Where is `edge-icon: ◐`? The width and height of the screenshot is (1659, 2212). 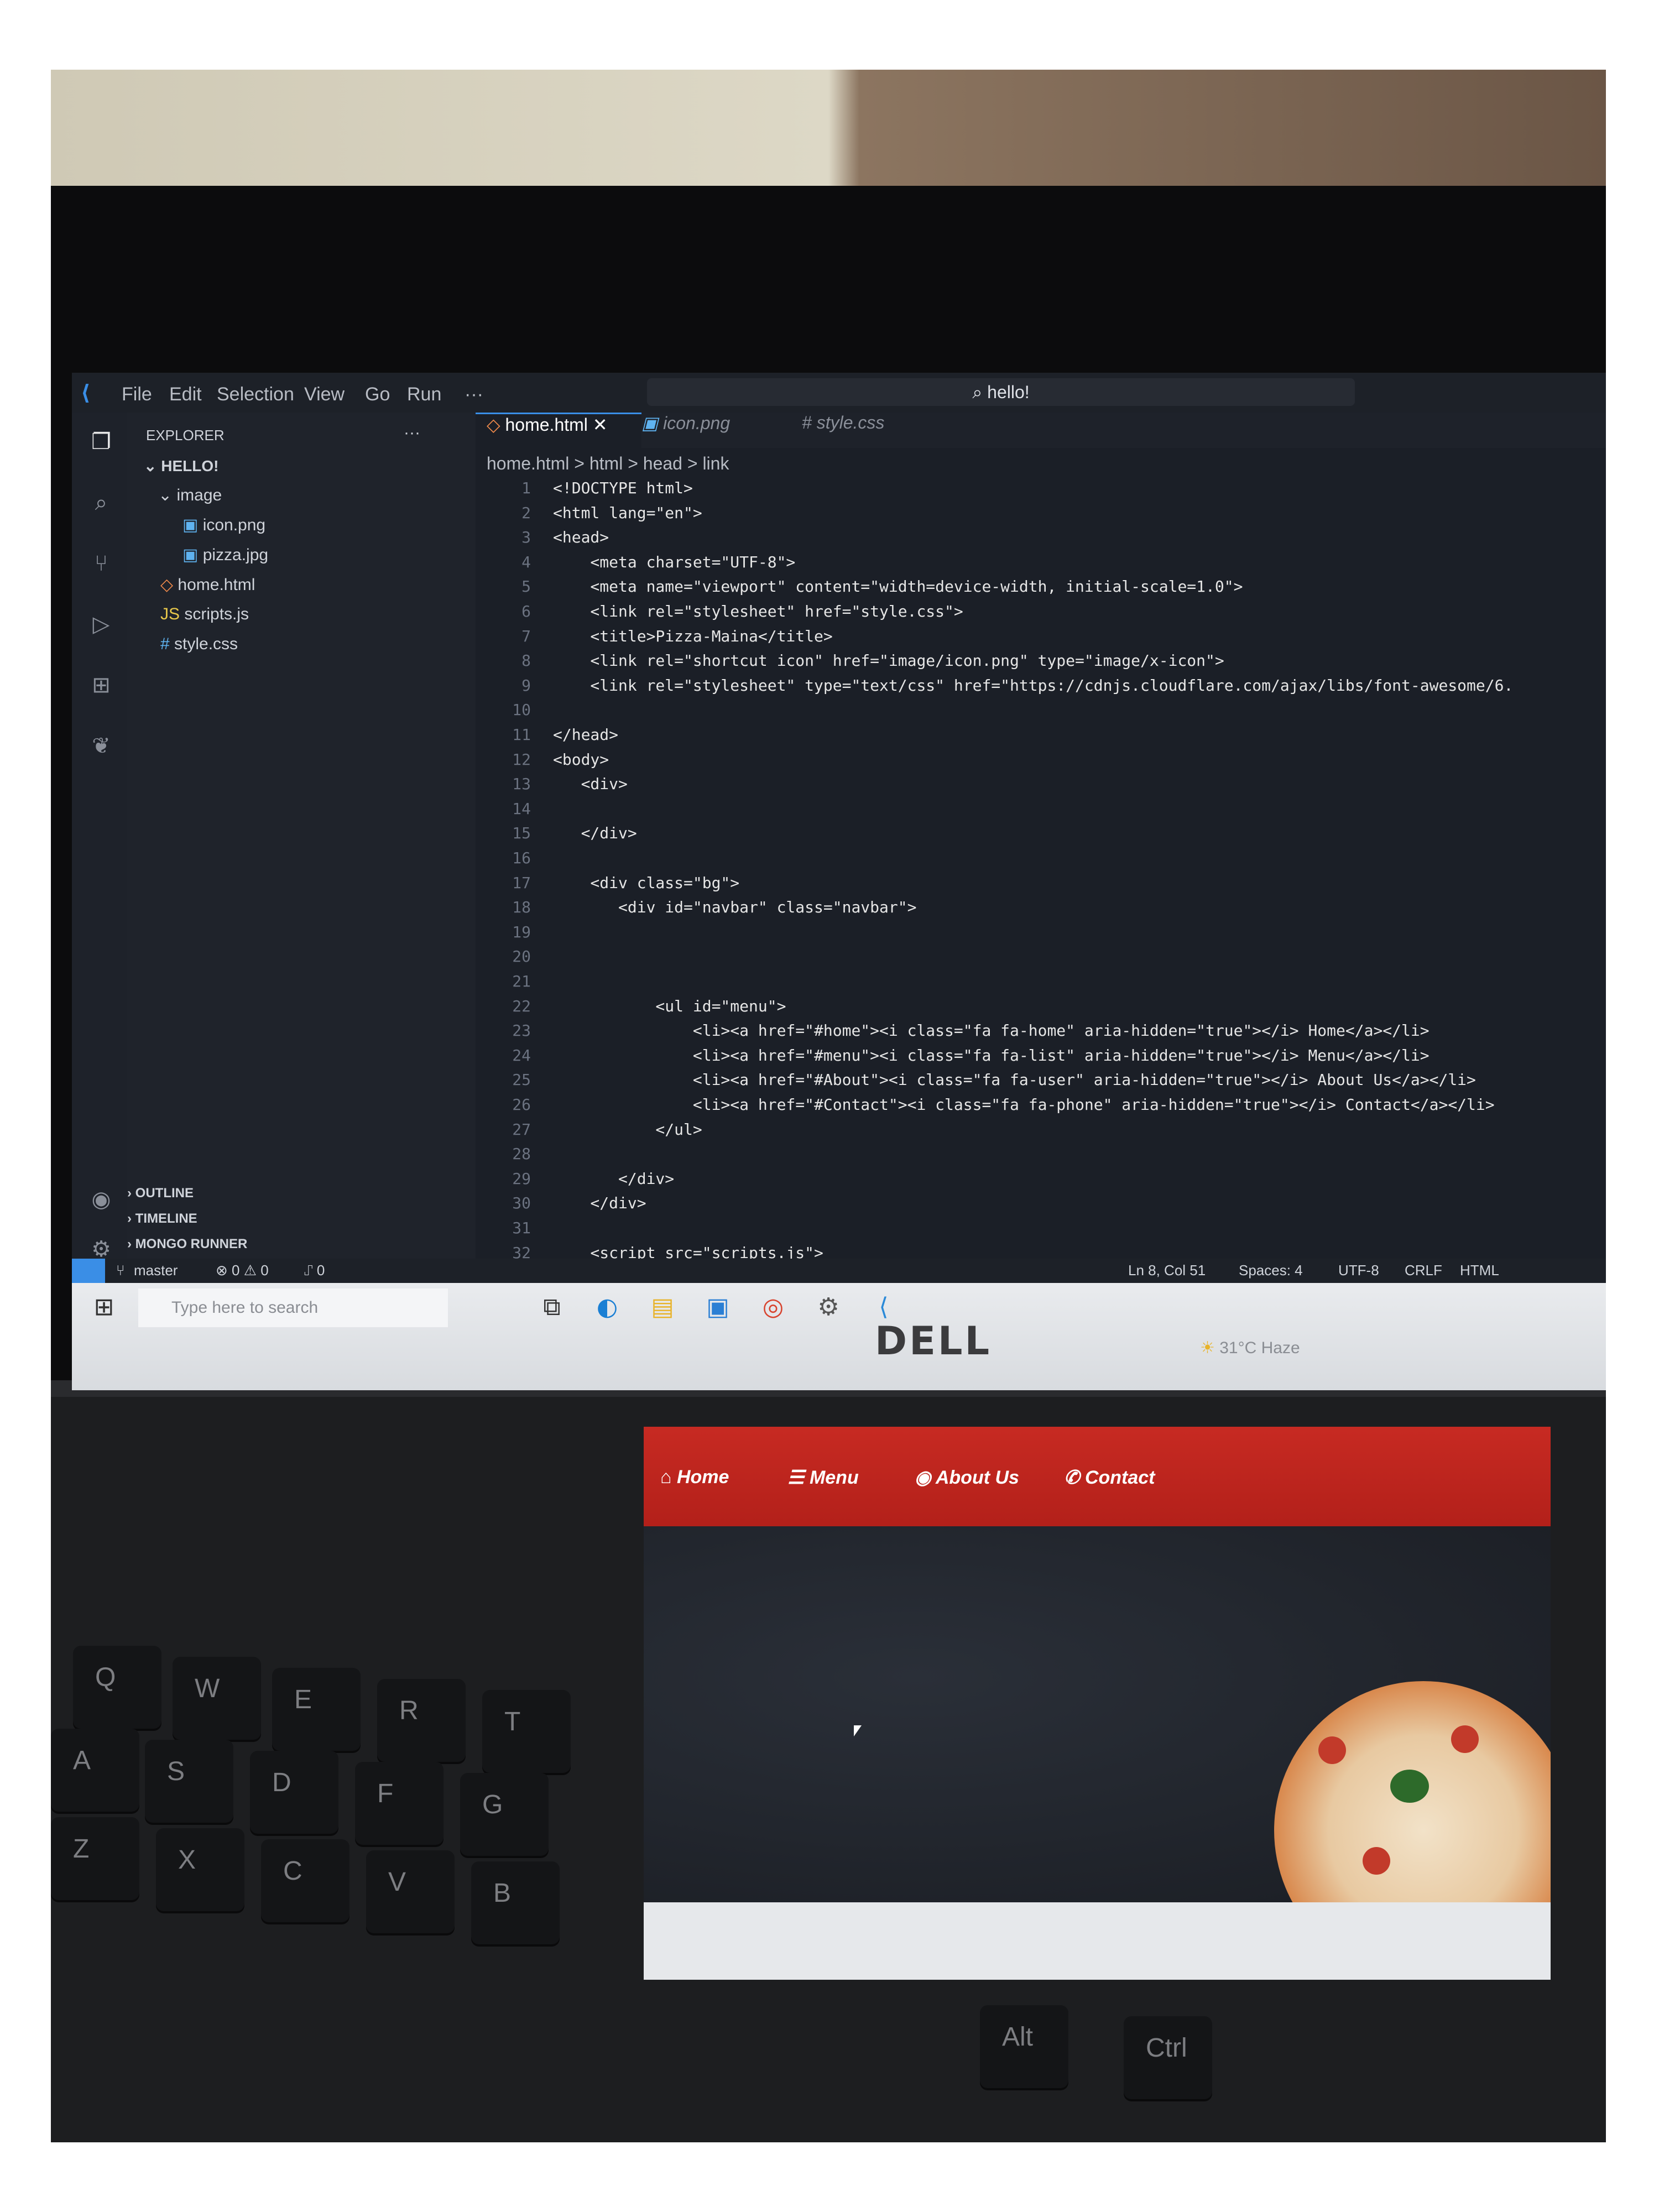
edge-icon: ◐ is located at coordinates (608, 1309).